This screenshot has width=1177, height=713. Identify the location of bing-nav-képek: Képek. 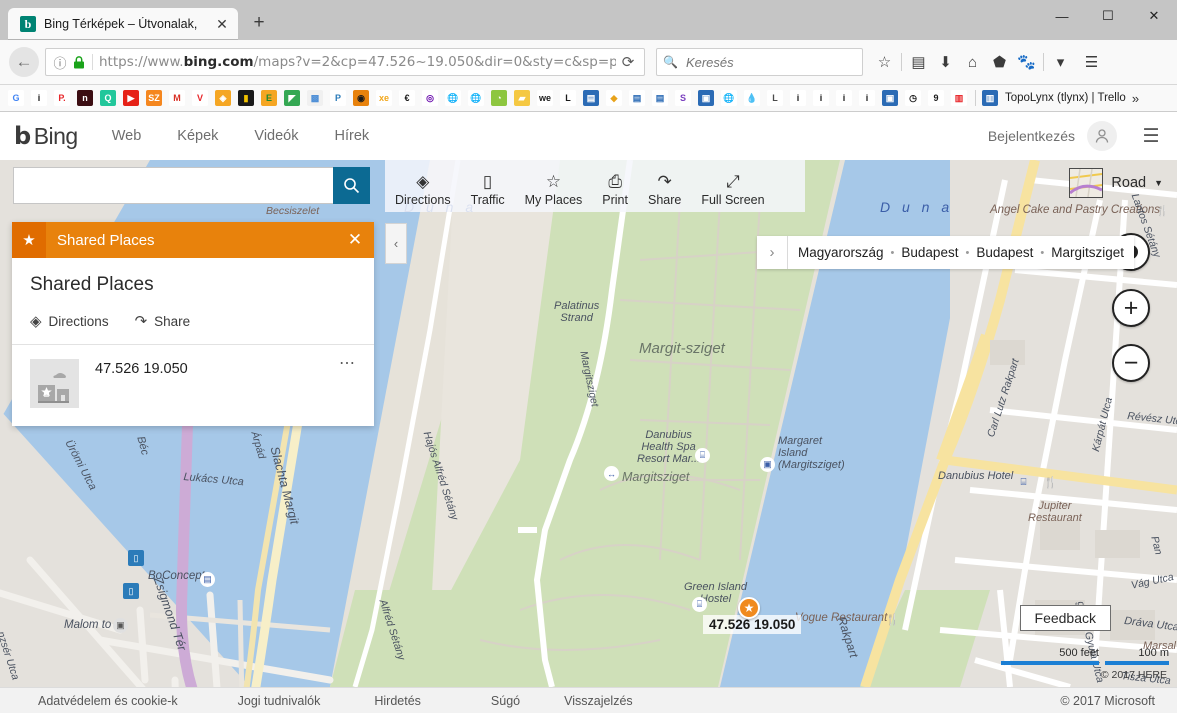
(197, 136).